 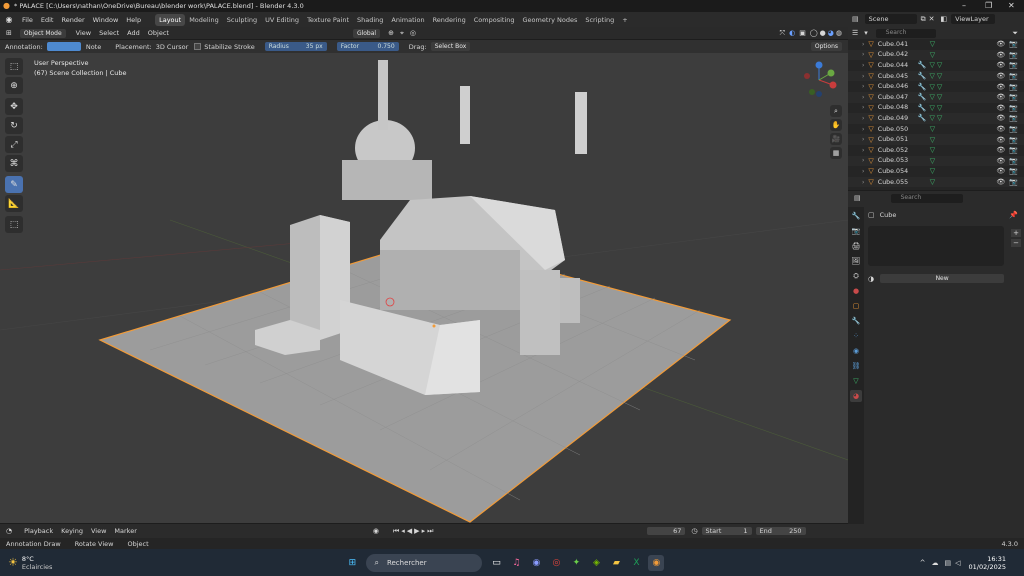 I want to click on tab-sculpting: Sculpting, so click(x=242, y=20).